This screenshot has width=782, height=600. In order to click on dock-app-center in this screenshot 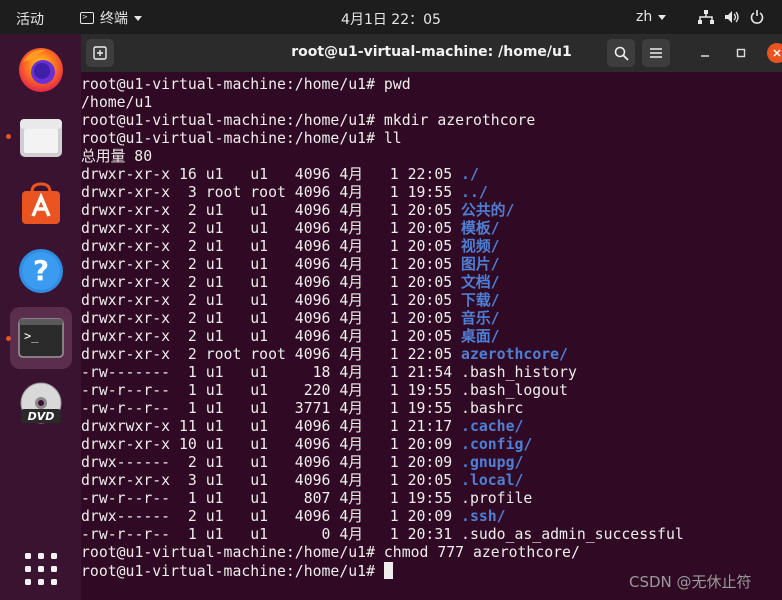, I will do `click(41, 203)`.